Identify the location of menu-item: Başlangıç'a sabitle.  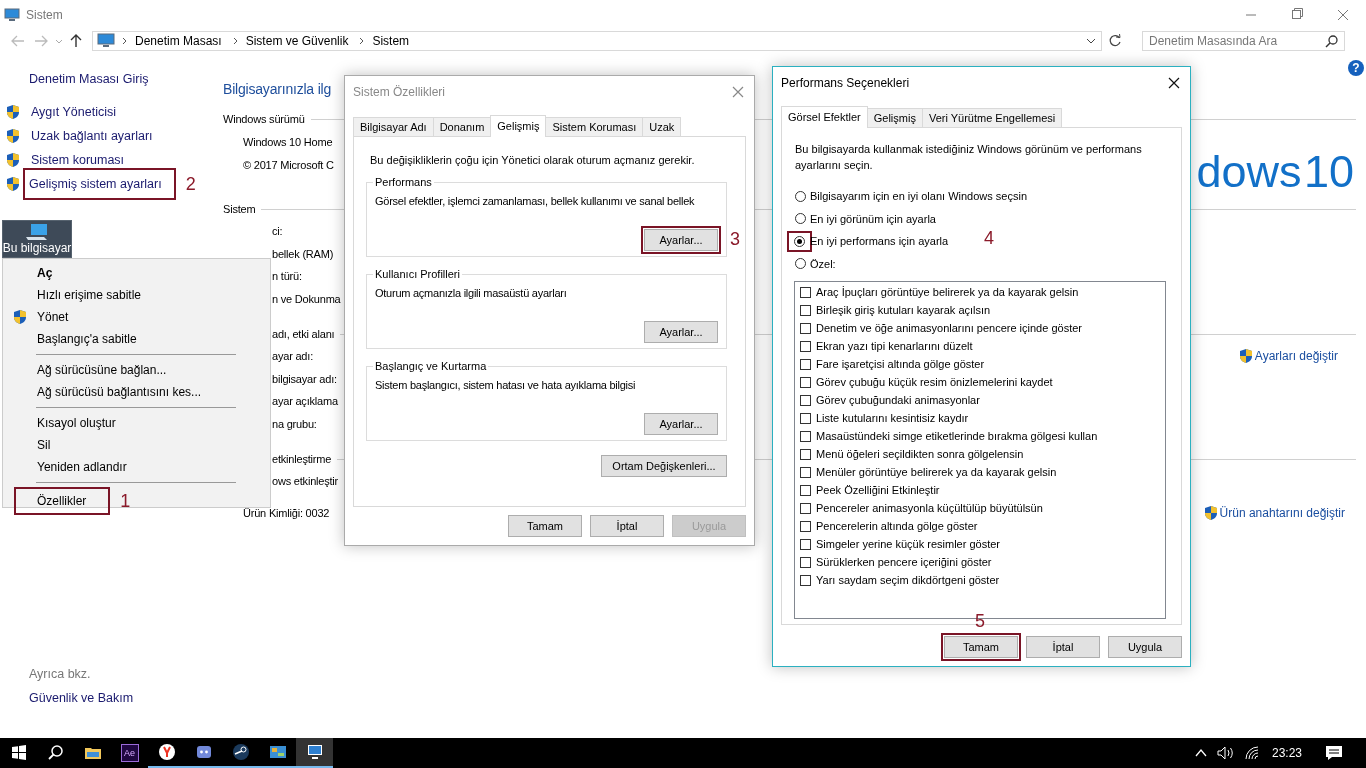
(136, 339).